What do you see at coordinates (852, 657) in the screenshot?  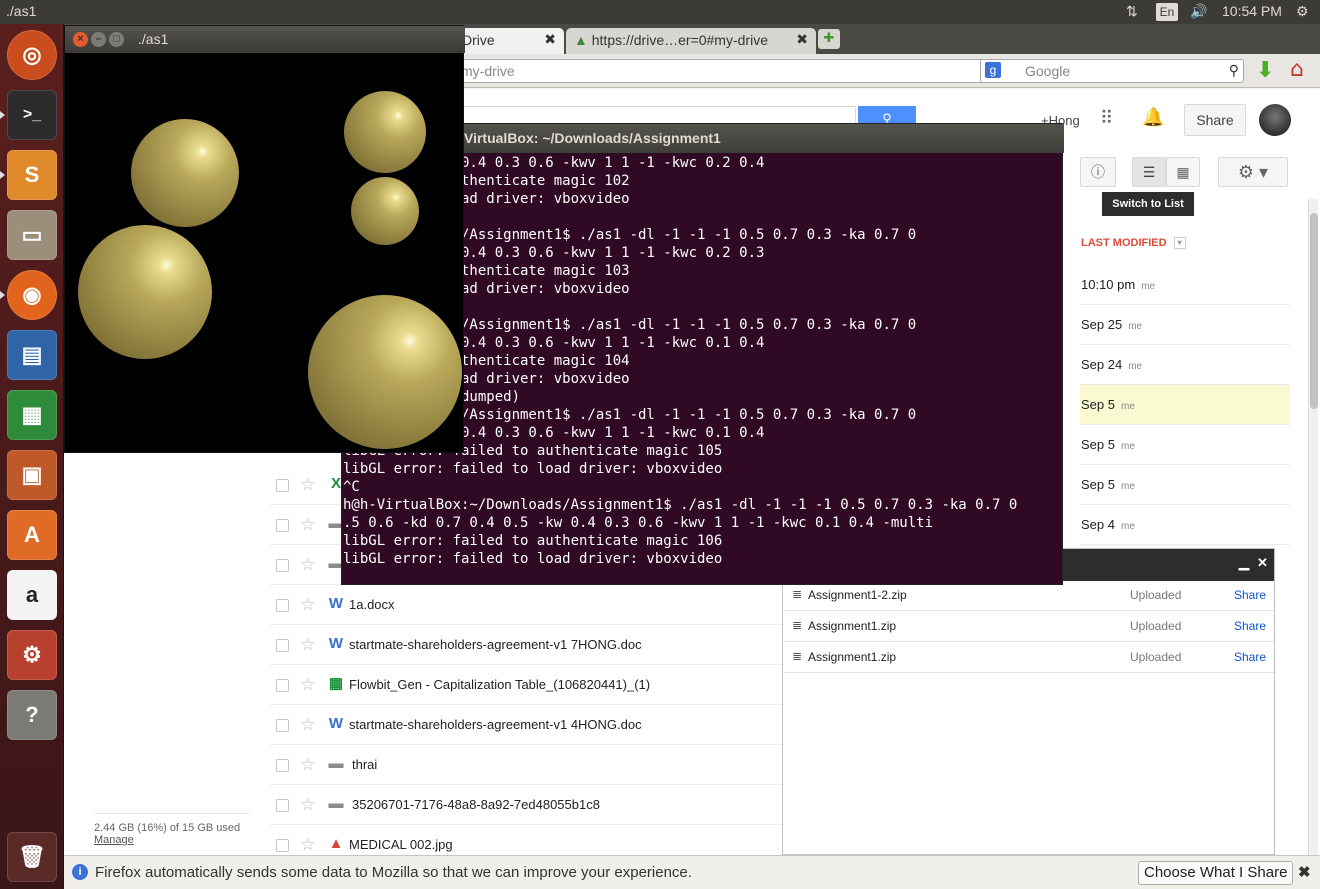 I see `upload-file-name: Assignment1.zip` at bounding box center [852, 657].